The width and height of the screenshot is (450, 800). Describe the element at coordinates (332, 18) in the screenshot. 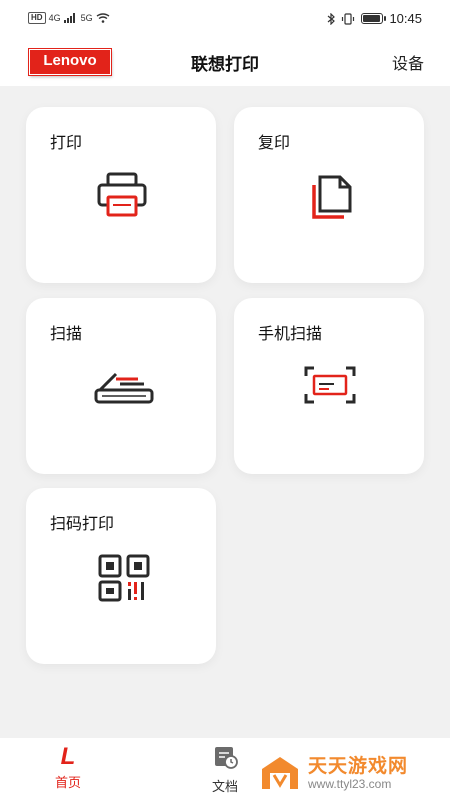

I see `bluetooth-icon` at that location.